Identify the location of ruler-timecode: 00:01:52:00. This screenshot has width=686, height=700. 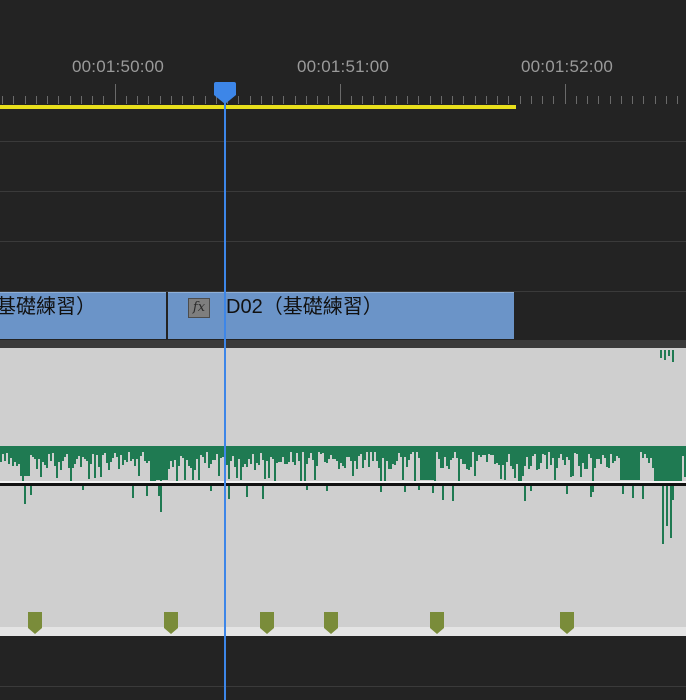
(567, 66).